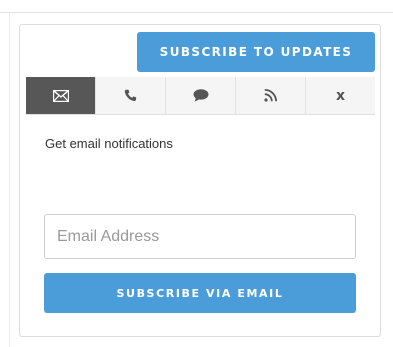 Image resolution: width=393 pixels, height=347 pixels. I want to click on envelope-icon, so click(60, 95).